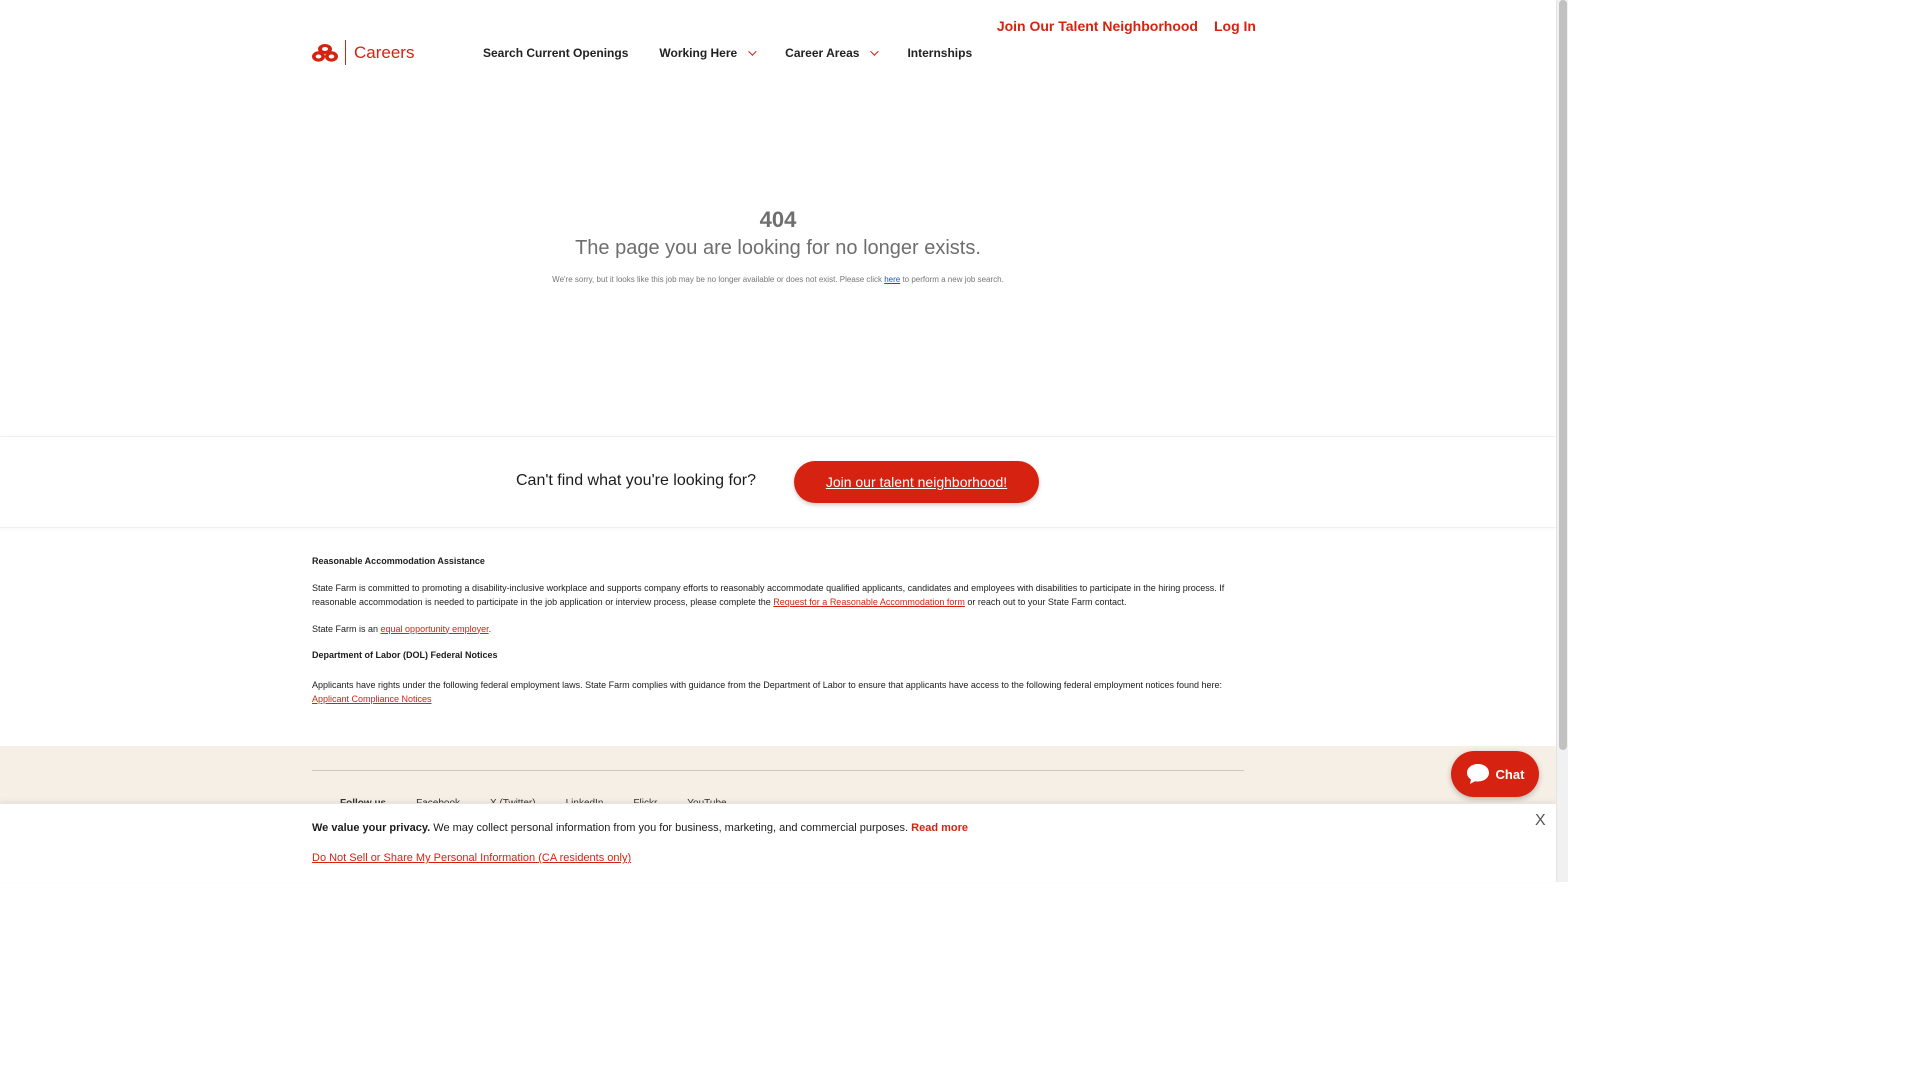  I want to click on applicant-compliance-notices-link: Applicant Compliance Notices, so click(372, 699).